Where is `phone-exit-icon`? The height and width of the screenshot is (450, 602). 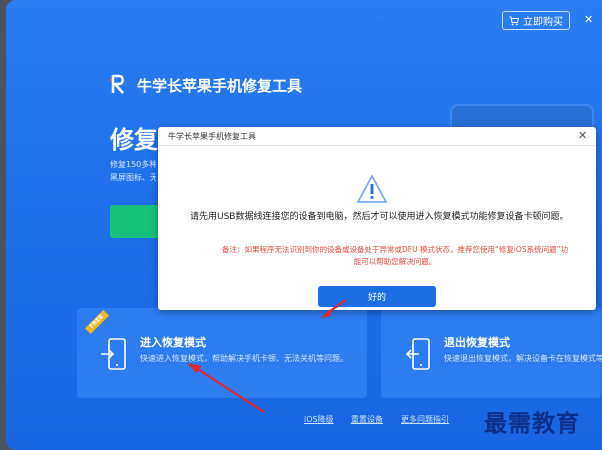
phone-exit-icon is located at coordinates (417, 354).